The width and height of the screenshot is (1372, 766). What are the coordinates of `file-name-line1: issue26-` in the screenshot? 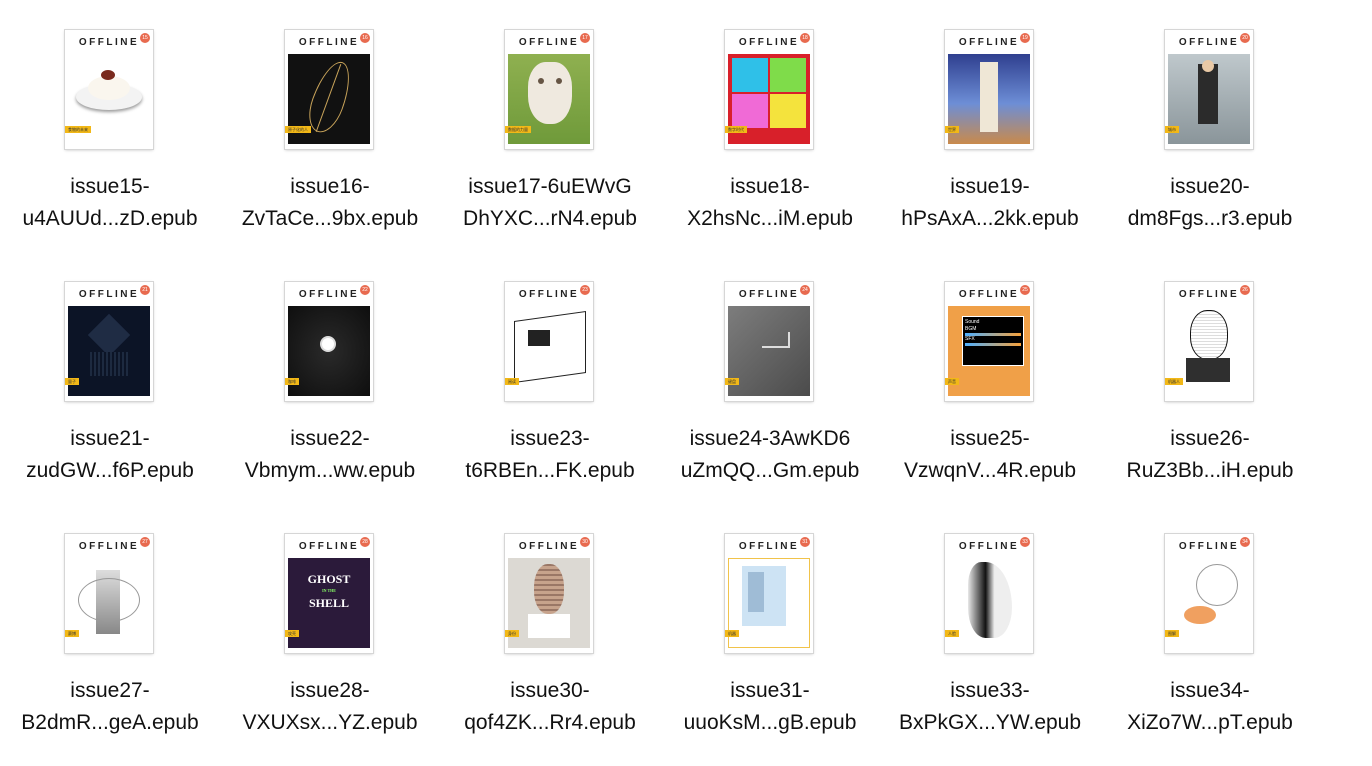 It's located at (1210, 439).